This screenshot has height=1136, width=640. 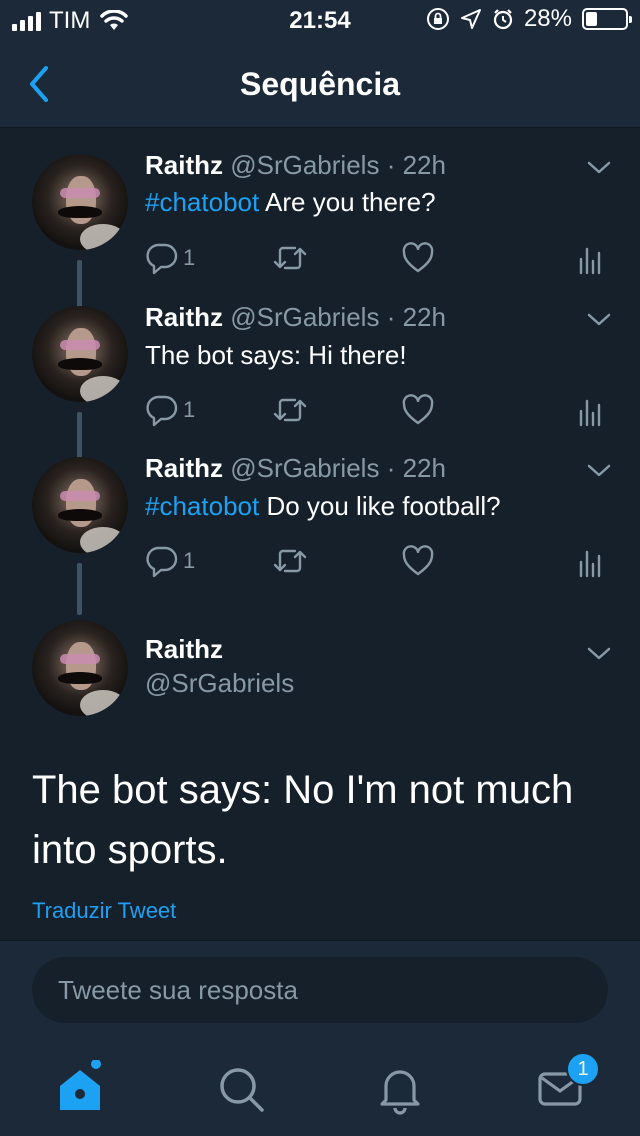 I want to click on location-icon, so click(x=470, y=19).